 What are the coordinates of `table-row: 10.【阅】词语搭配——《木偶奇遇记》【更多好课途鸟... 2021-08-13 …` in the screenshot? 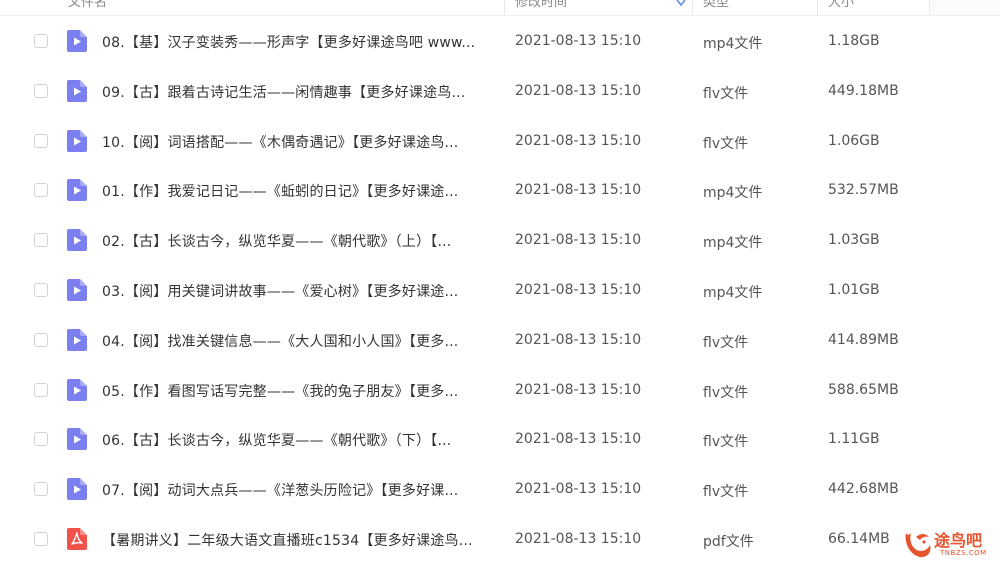 It's located at (500, 142).